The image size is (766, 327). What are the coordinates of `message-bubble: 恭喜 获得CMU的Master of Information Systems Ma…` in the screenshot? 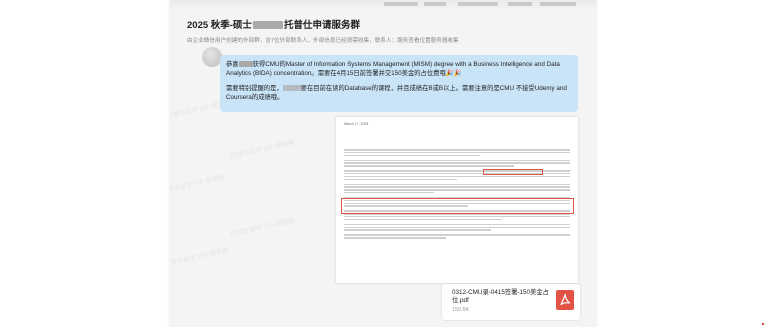 It's located at (399, 83).